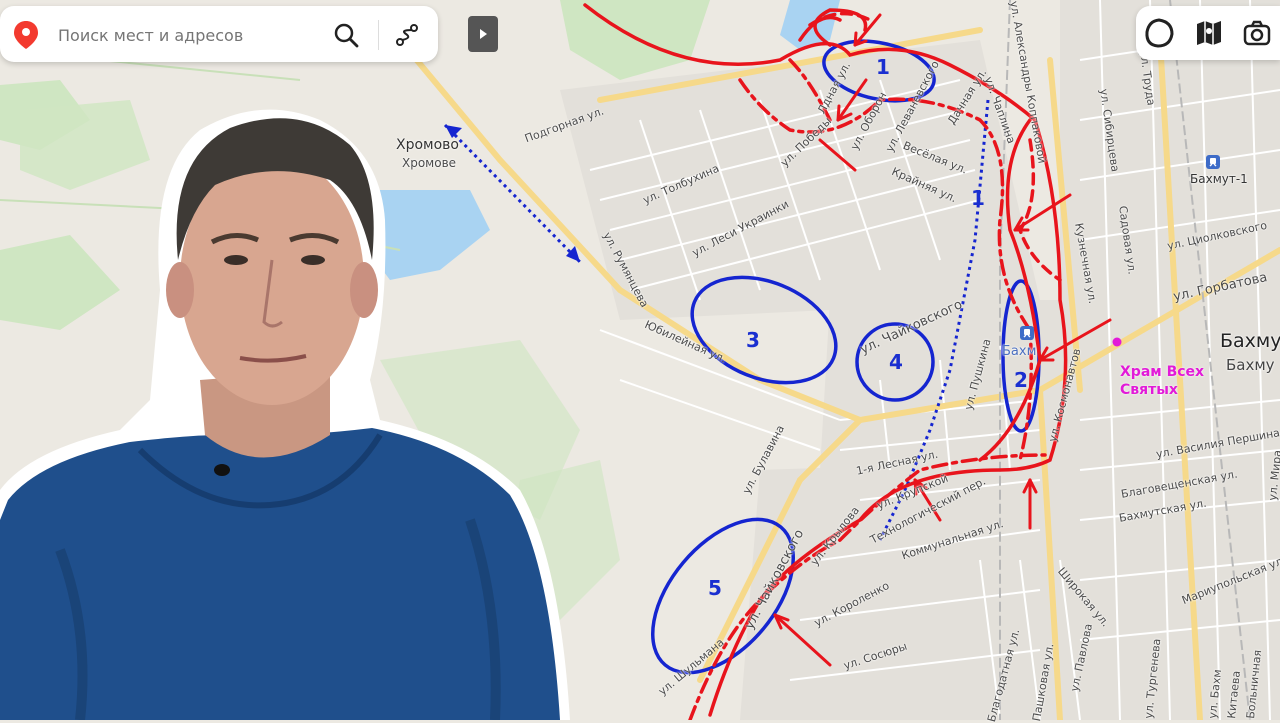 This screenshot has height=723, width=1280. What do you see at coordinates (1162, 372) in the screenshot?
I see `church-label-line-1: Храм Всех` at bounding box center [1162, 372].